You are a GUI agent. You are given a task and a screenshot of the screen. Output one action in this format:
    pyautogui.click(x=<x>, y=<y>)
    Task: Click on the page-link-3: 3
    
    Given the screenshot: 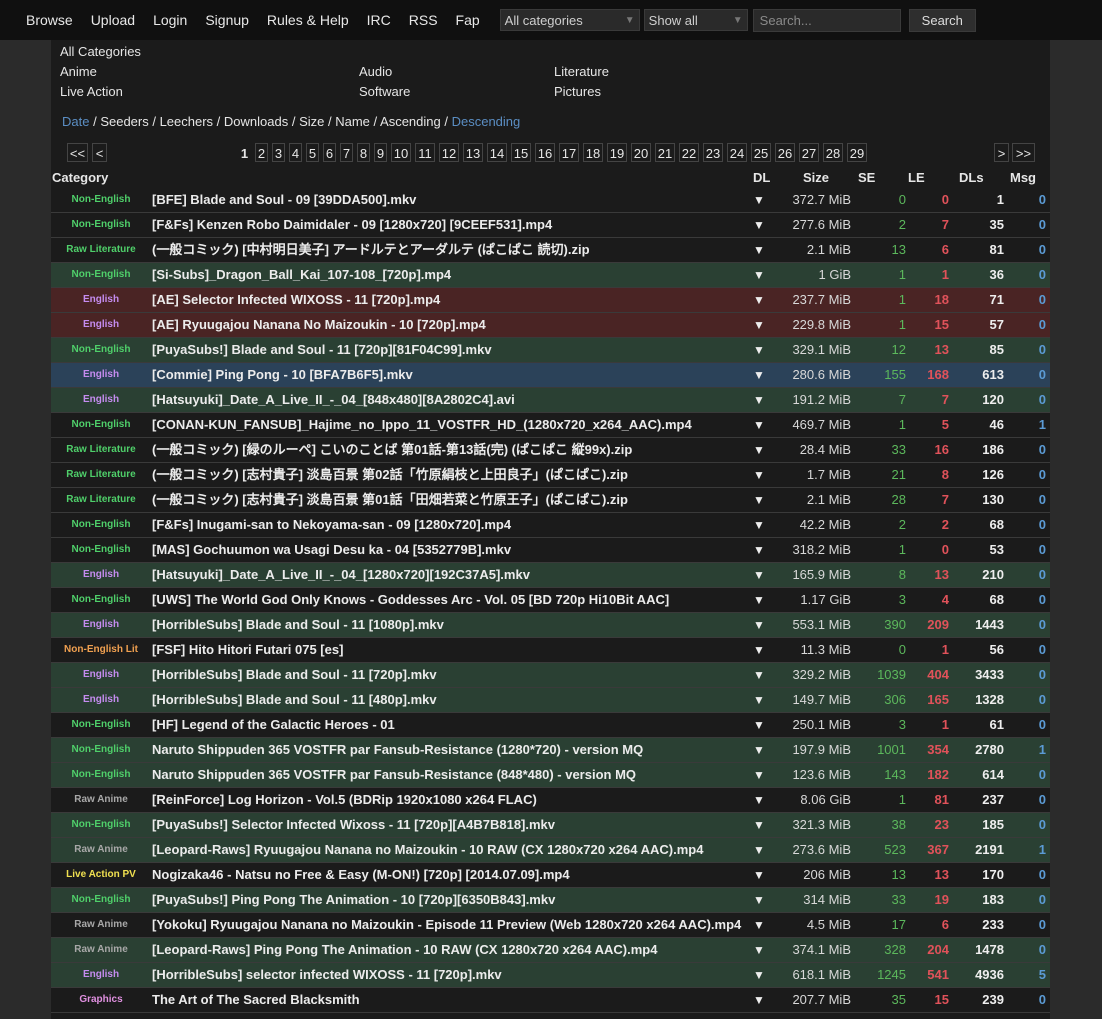 What is the action you would take?
    pyautogui.click(x=278, y=152)
    